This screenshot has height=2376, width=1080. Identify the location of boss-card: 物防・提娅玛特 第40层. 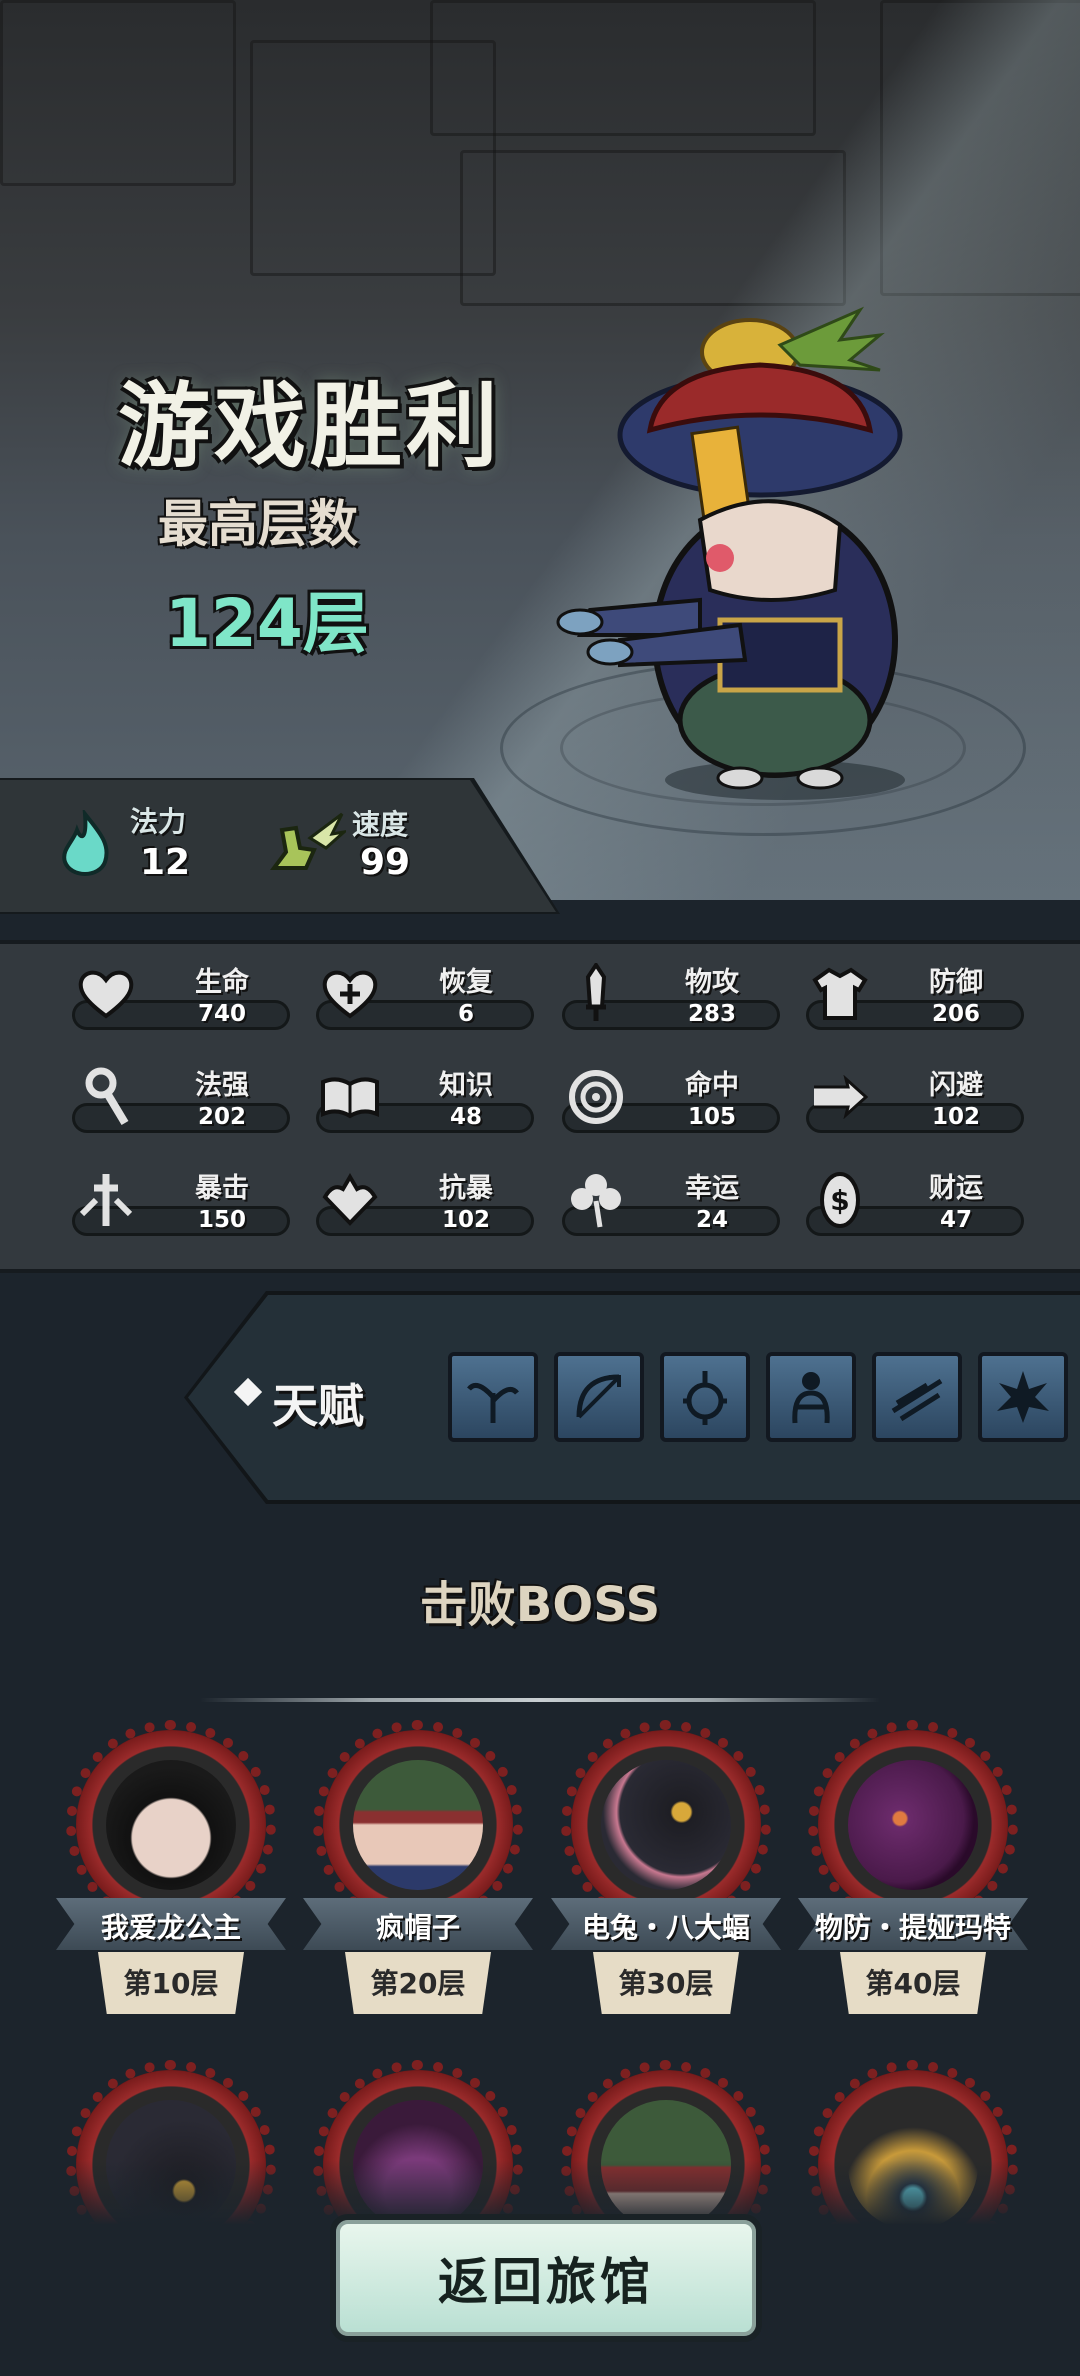
(913, 1870).